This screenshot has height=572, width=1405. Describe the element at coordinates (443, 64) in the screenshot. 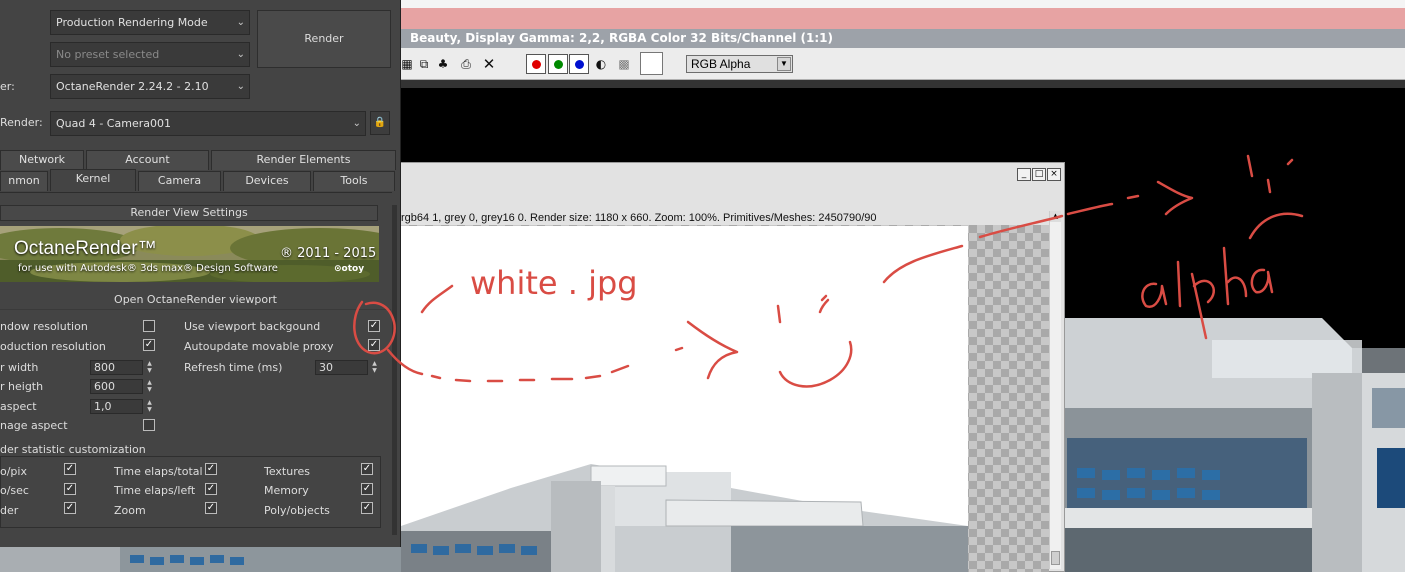

I see `multi-icon: ♣` at that location.